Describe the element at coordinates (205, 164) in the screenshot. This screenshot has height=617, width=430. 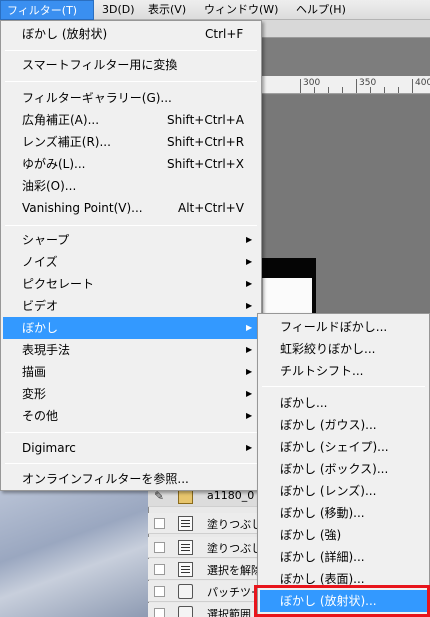
I see `menu-item-shortcut: Shift+Ctrl+X` at that location.